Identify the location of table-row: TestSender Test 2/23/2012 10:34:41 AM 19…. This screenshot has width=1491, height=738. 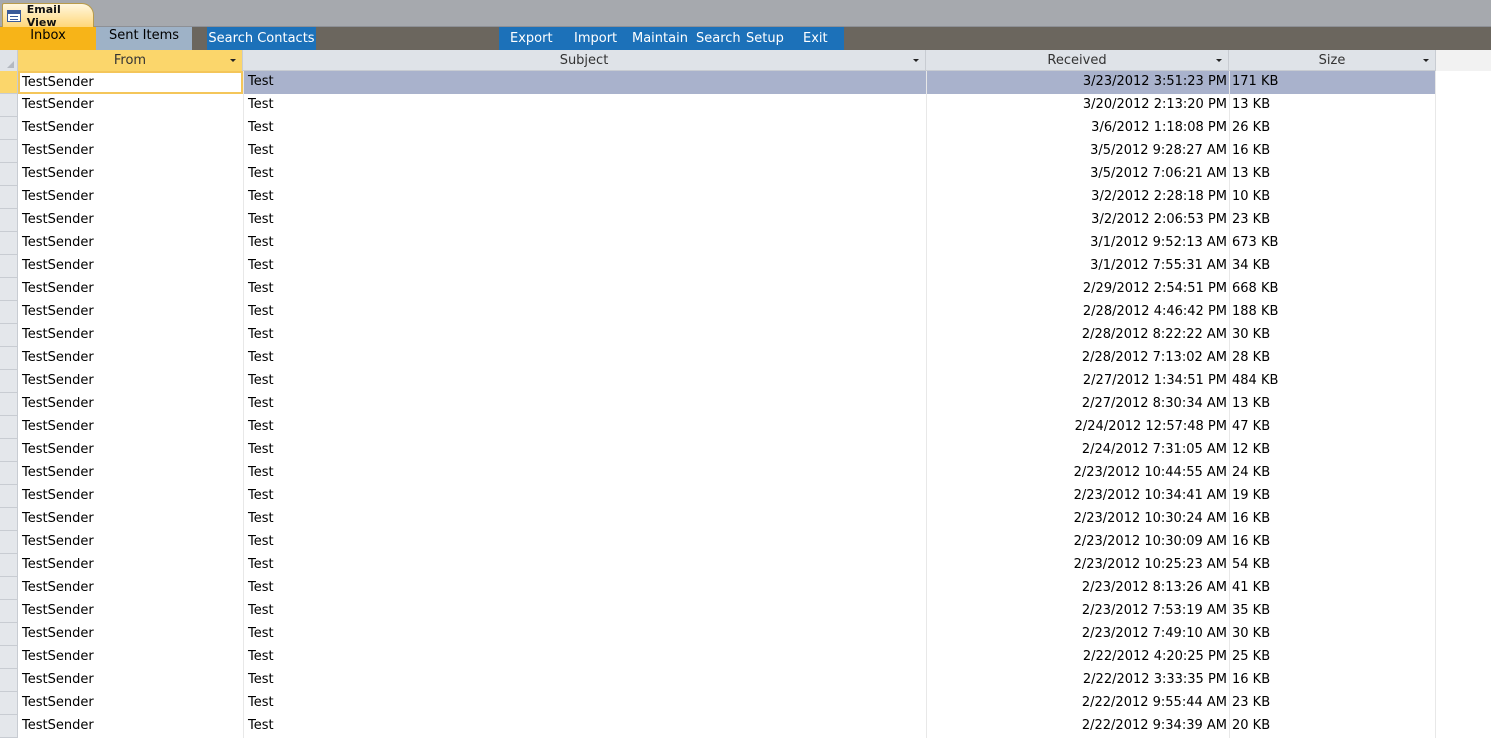
(718, 496).